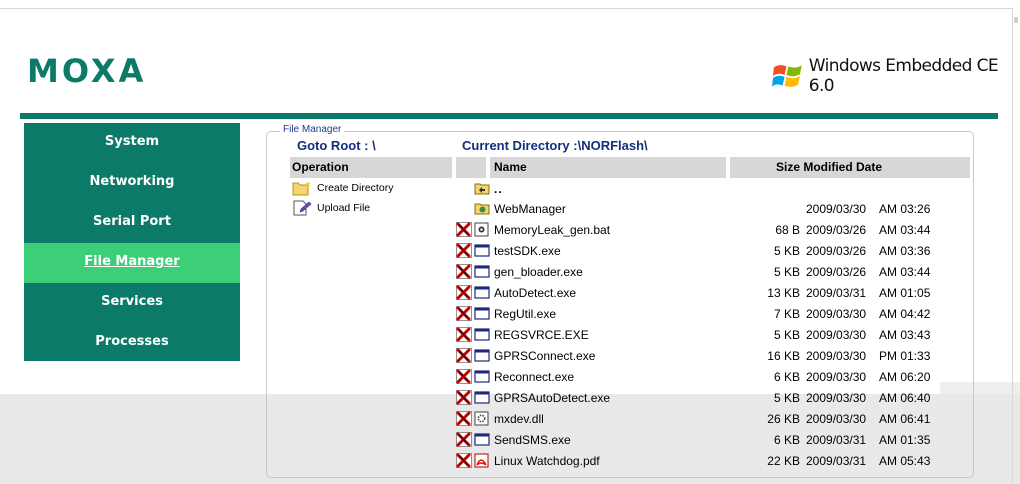 The width and height of the screenshot is (1020, 484). Describe the element at coordinates (783, 293) in the screenshot. I see `file-size: 13 KB` at that location.